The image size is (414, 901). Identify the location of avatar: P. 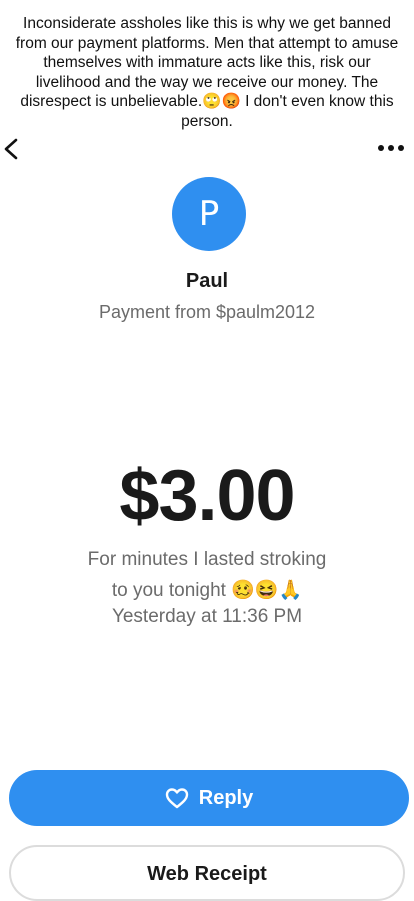
(209, 214).